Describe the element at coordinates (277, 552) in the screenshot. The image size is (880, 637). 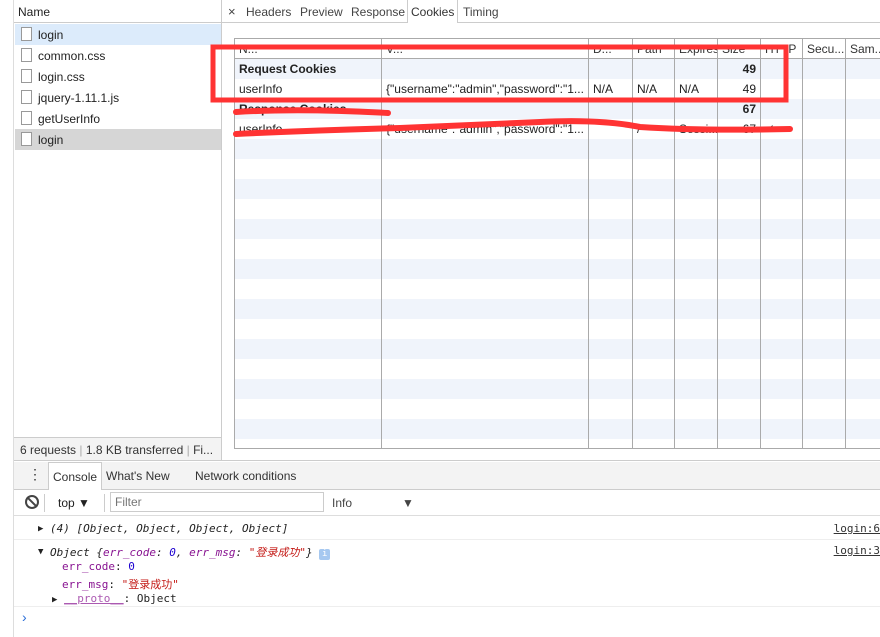
I see `summary-value: "登录成功"` at that location.